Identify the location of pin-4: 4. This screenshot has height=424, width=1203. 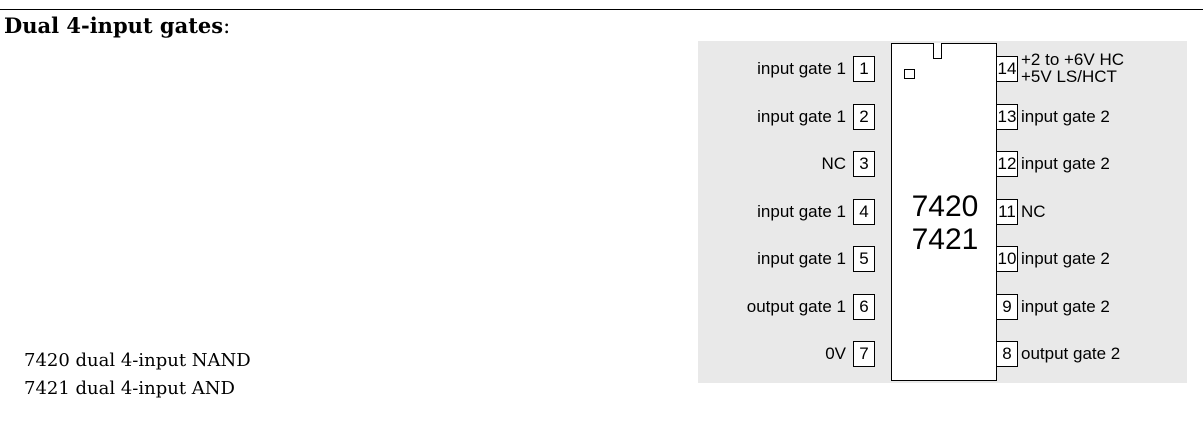
(864, 211).